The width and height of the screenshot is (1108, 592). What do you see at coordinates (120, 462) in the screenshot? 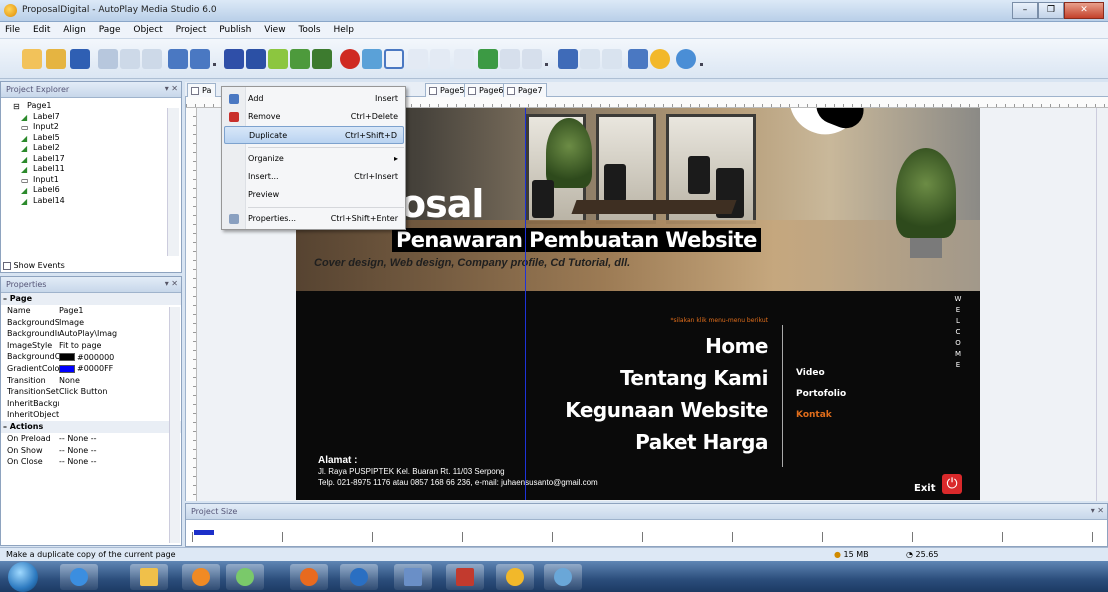
I see `property-value: -- None --` at bounding box center [120, 462].